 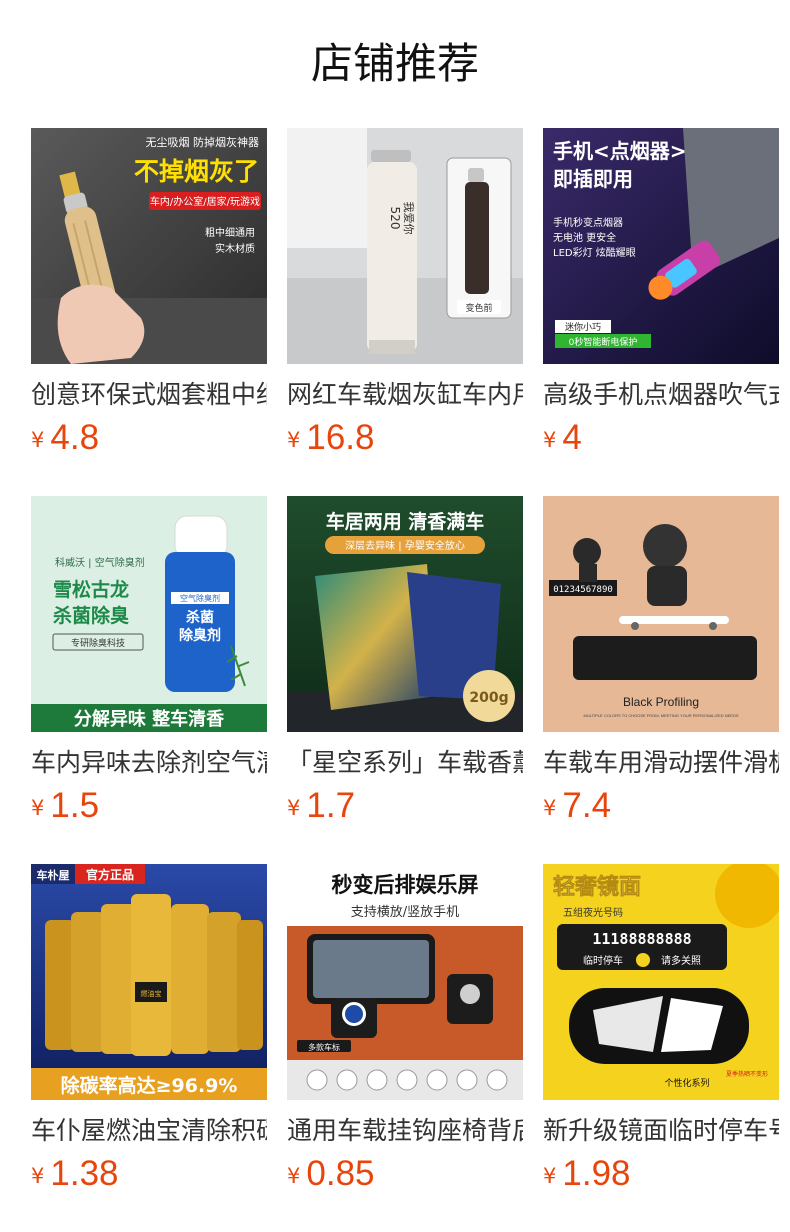 What do you see at coordinates (405, 545) in the screenshot?
I see `image-text: 深层去异味 | 孕婴安全放心` at bounding box center [405, 545].